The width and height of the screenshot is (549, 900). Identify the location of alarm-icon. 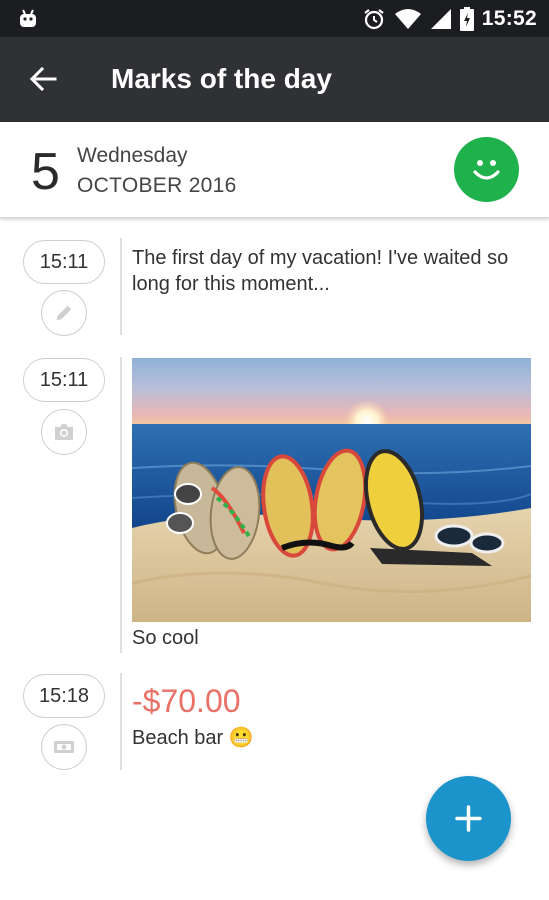
(374, 18).